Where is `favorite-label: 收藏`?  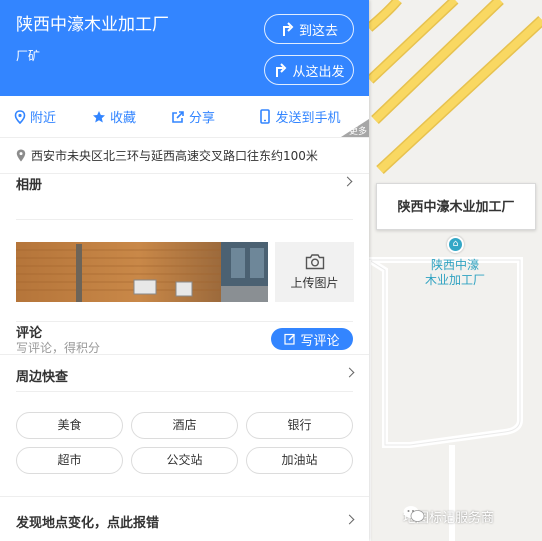
favorite-label: 收藏 is located at coordinates (122, 118).